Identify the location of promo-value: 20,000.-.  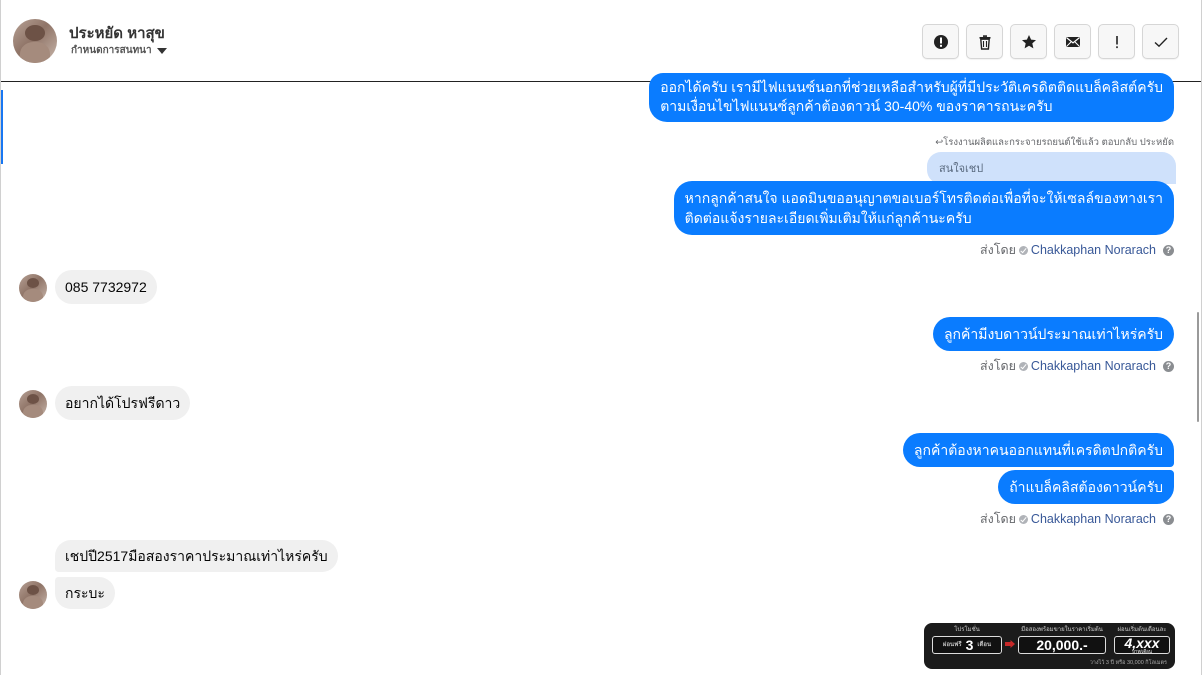
(1062, 645).